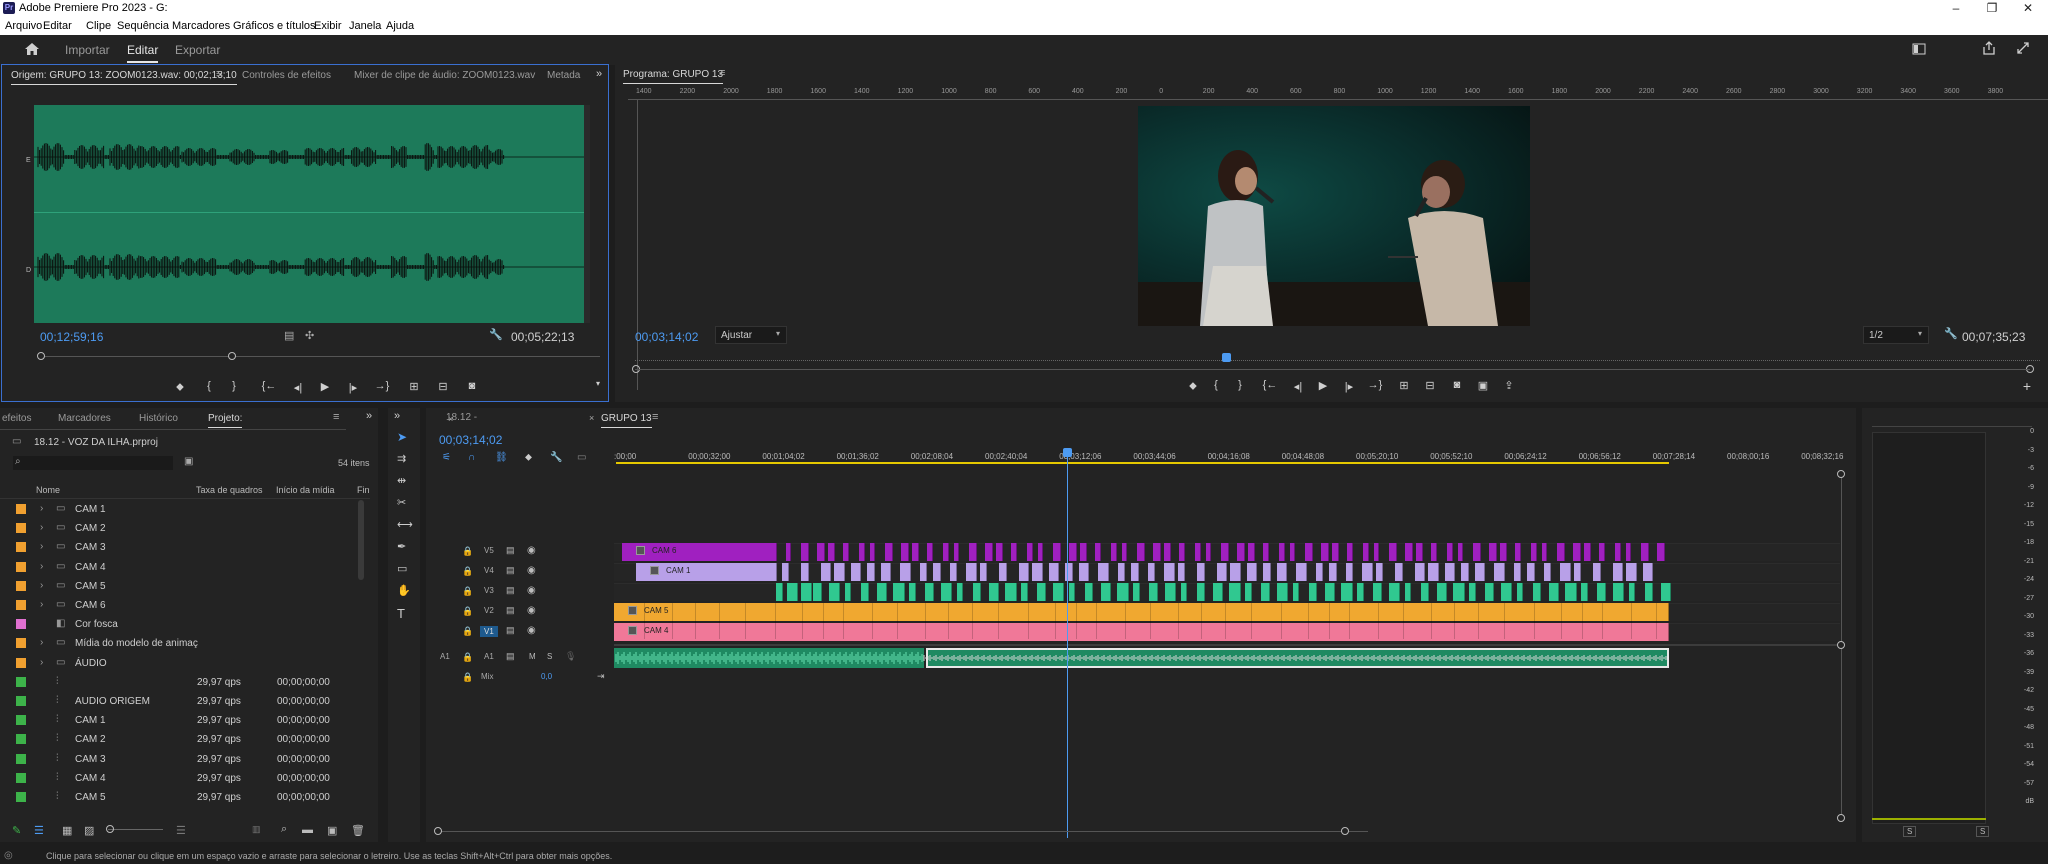  I want to click on extract-icon: ⊟, so click(1430, 385).